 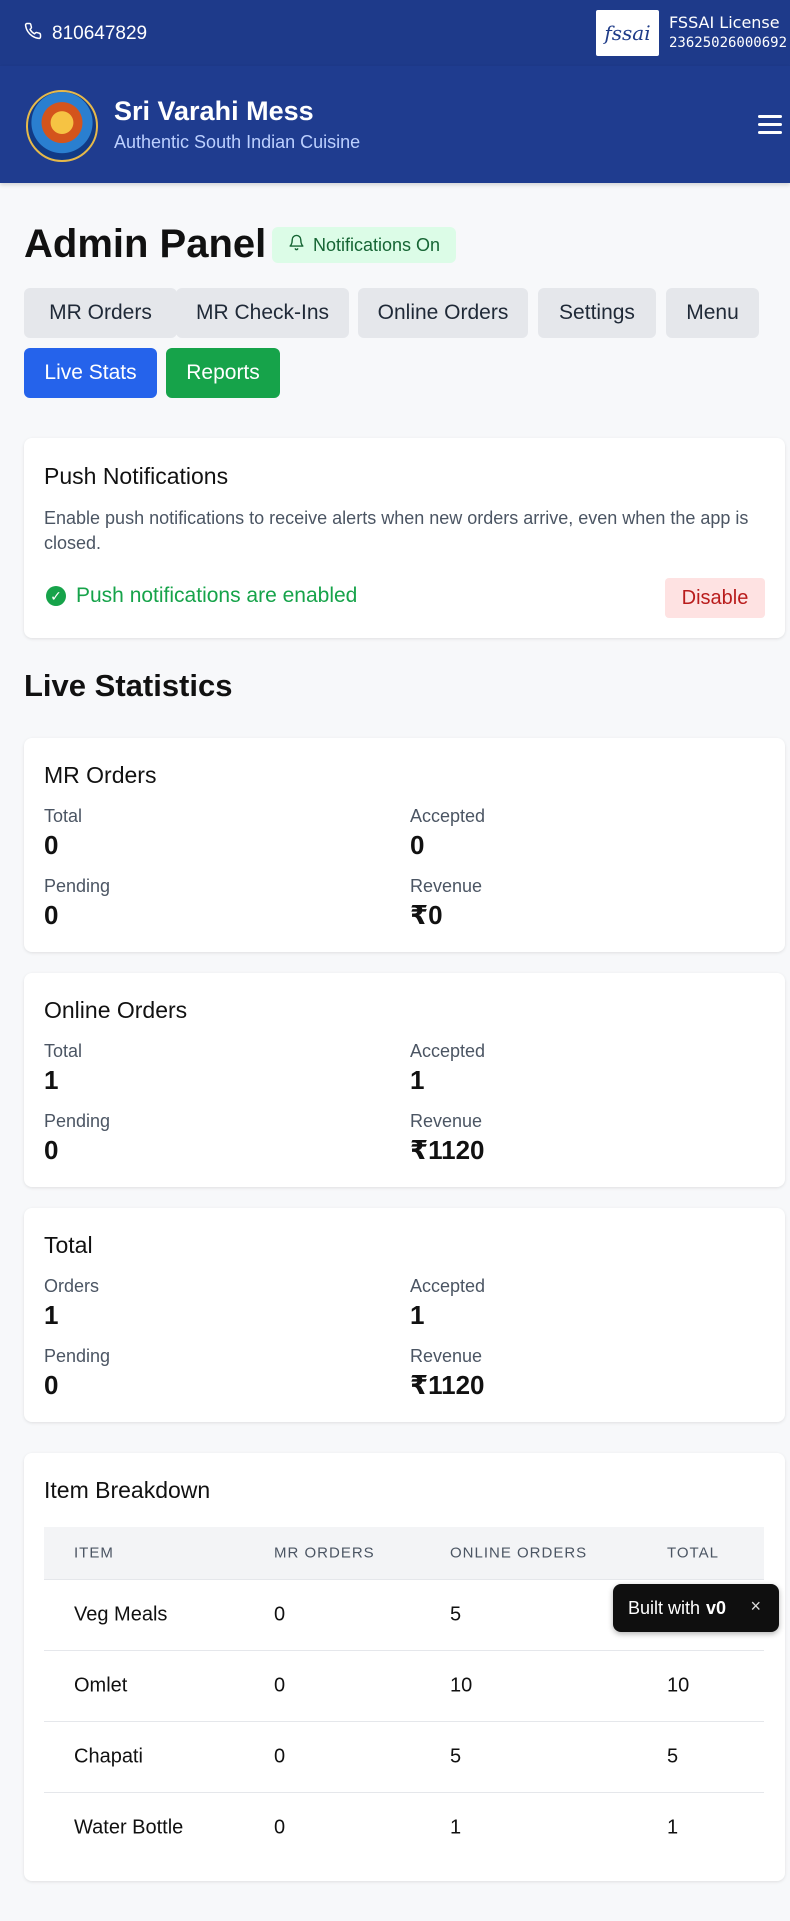 I want to click on brand-name: Sri Varahi Mess, so click(x=214, y=111).